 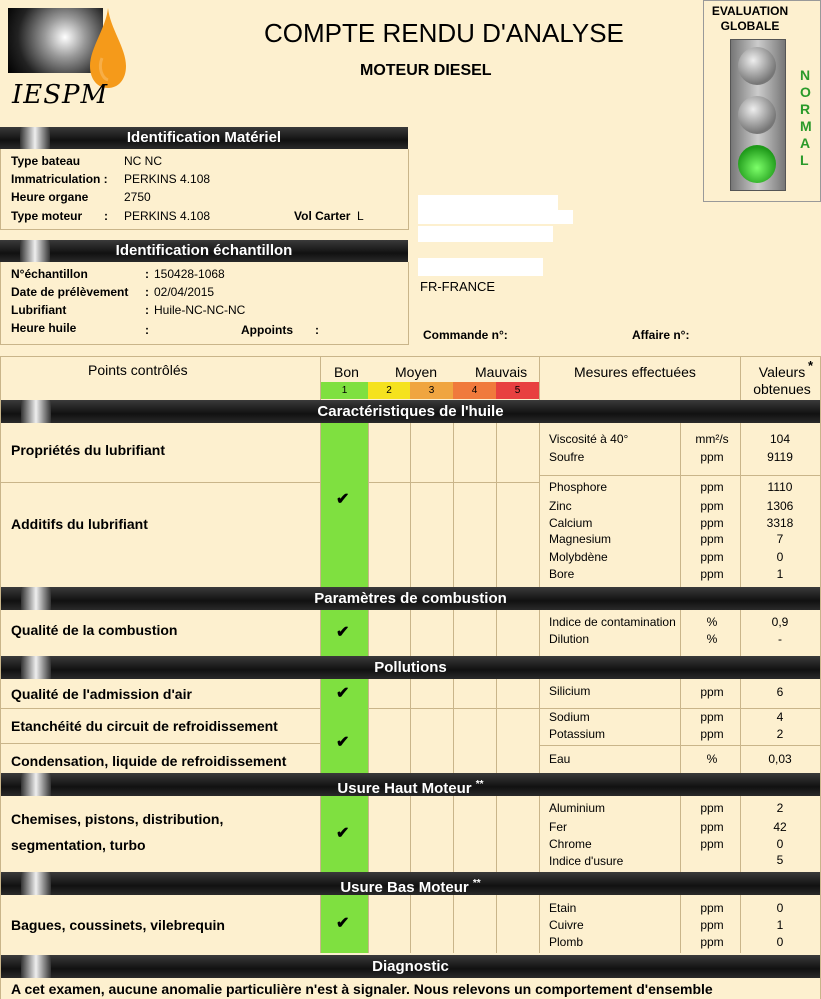 I want to click on points-controles-header: Points contrôlés, so click(x=138, y=370).